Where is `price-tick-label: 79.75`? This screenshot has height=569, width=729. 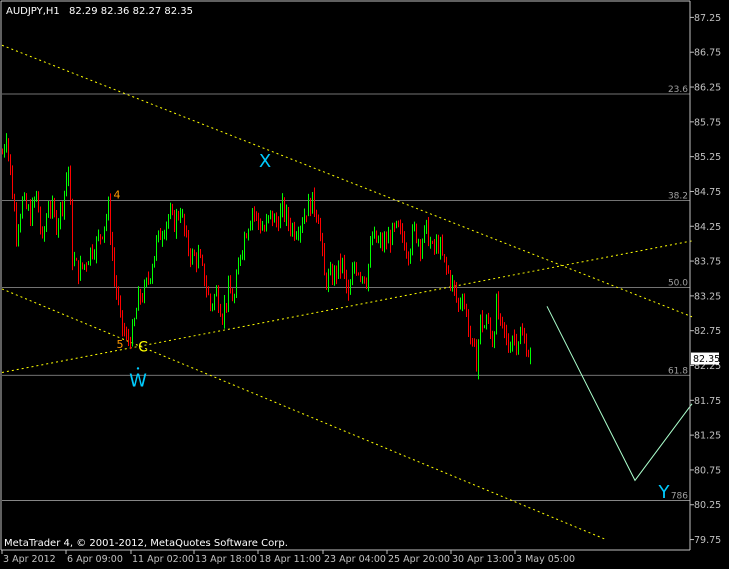 price-tick-label: 79.75 is located at coordinates (707, 540).